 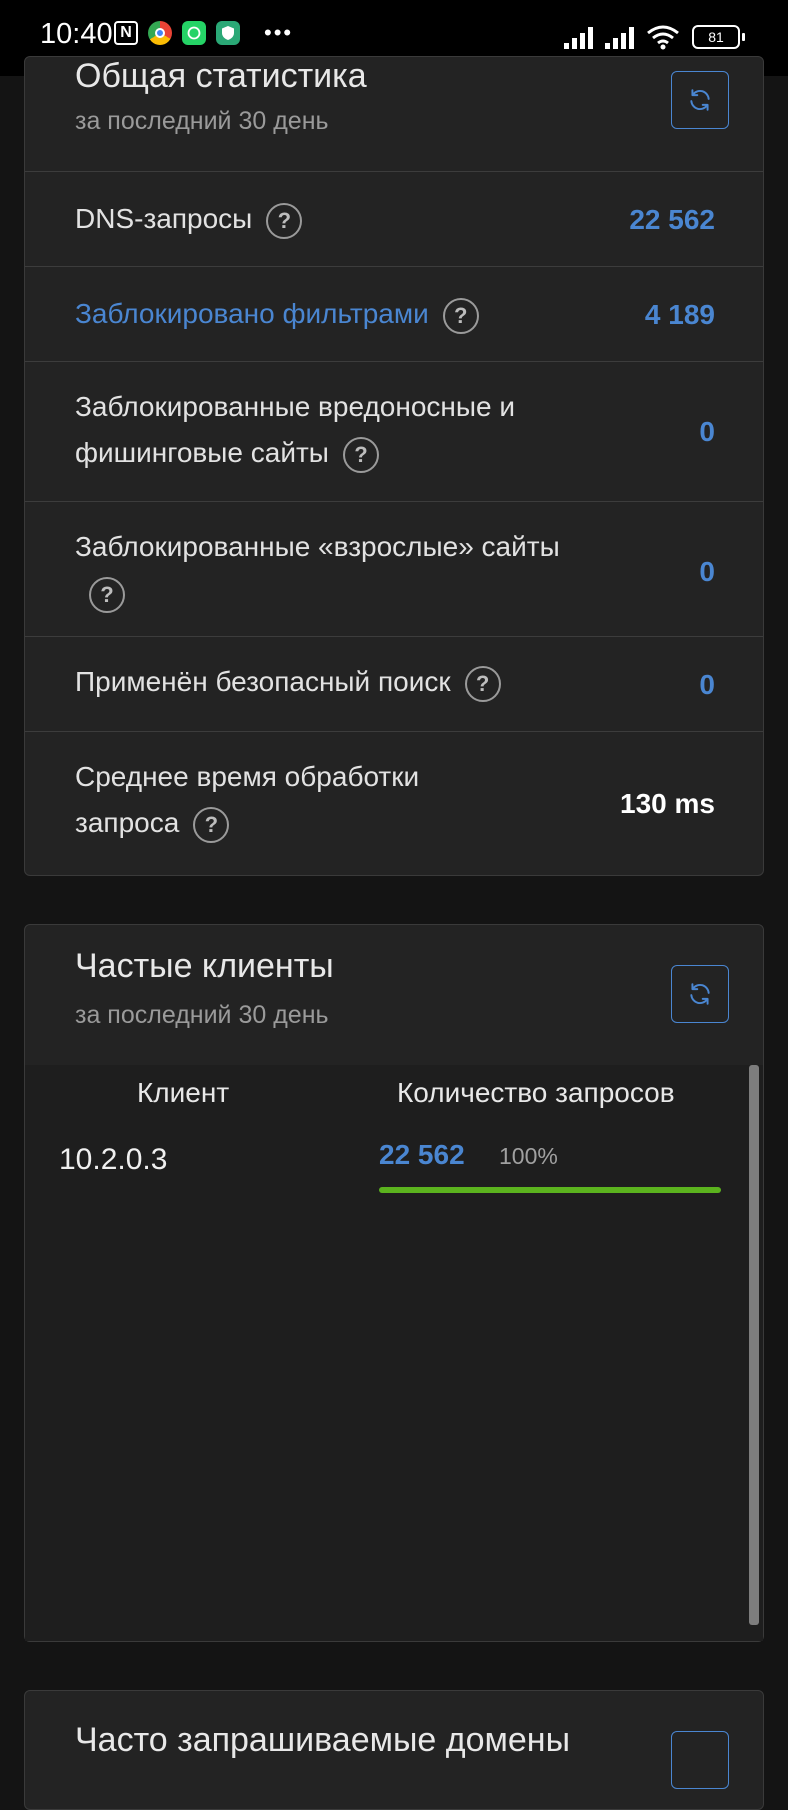 I want to click on stat-label: DNS-запросы?, so click(x=189, y=219).